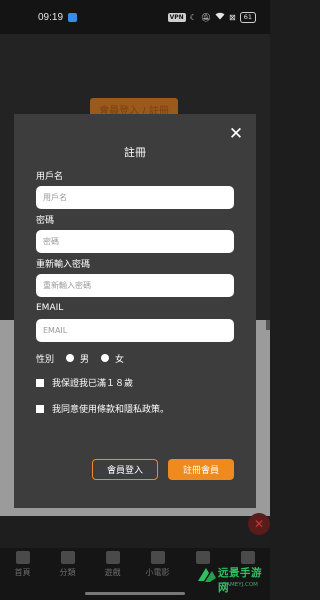  What do you see at coordinates (157, 566) in the screenshot?
I see `tab-videos: 小電影` at bounding box center [157, 566].